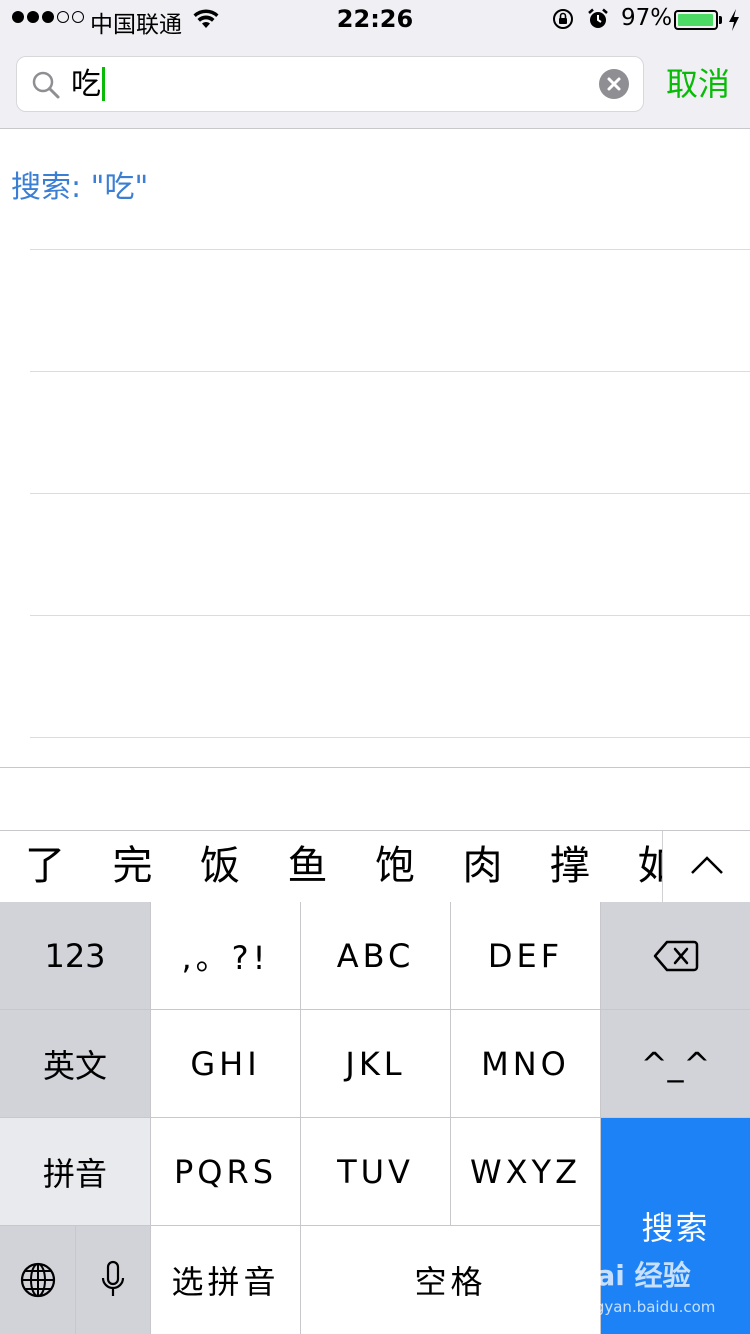 This screenshot has width=750, height=1334. I want to click on backspace-icon, so click(675, 955).